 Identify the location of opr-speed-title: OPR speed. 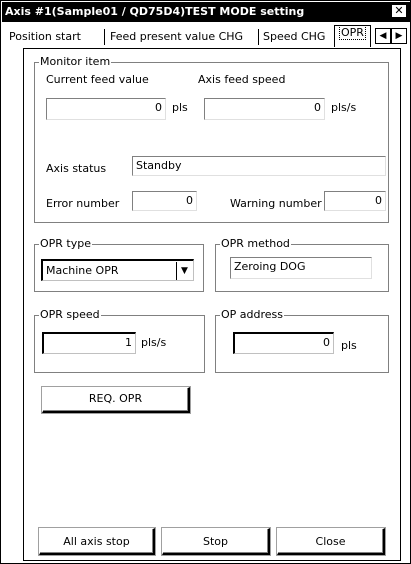
(70, 314).